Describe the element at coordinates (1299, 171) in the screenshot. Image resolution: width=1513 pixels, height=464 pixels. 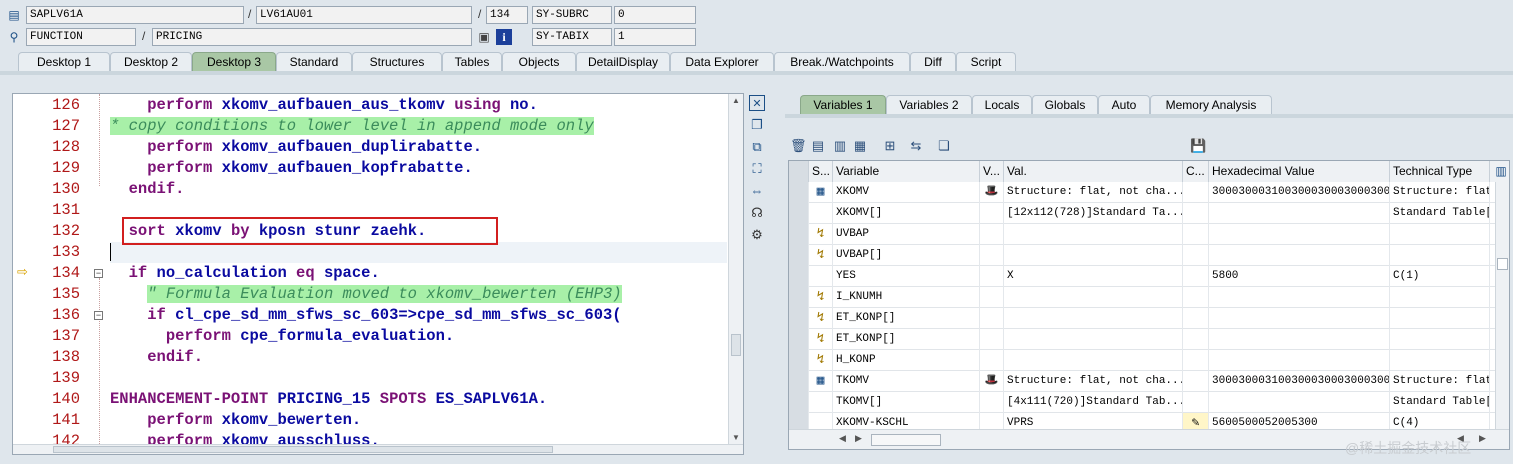
I see `col-header-hex: Hexadecimal Value` at that location.